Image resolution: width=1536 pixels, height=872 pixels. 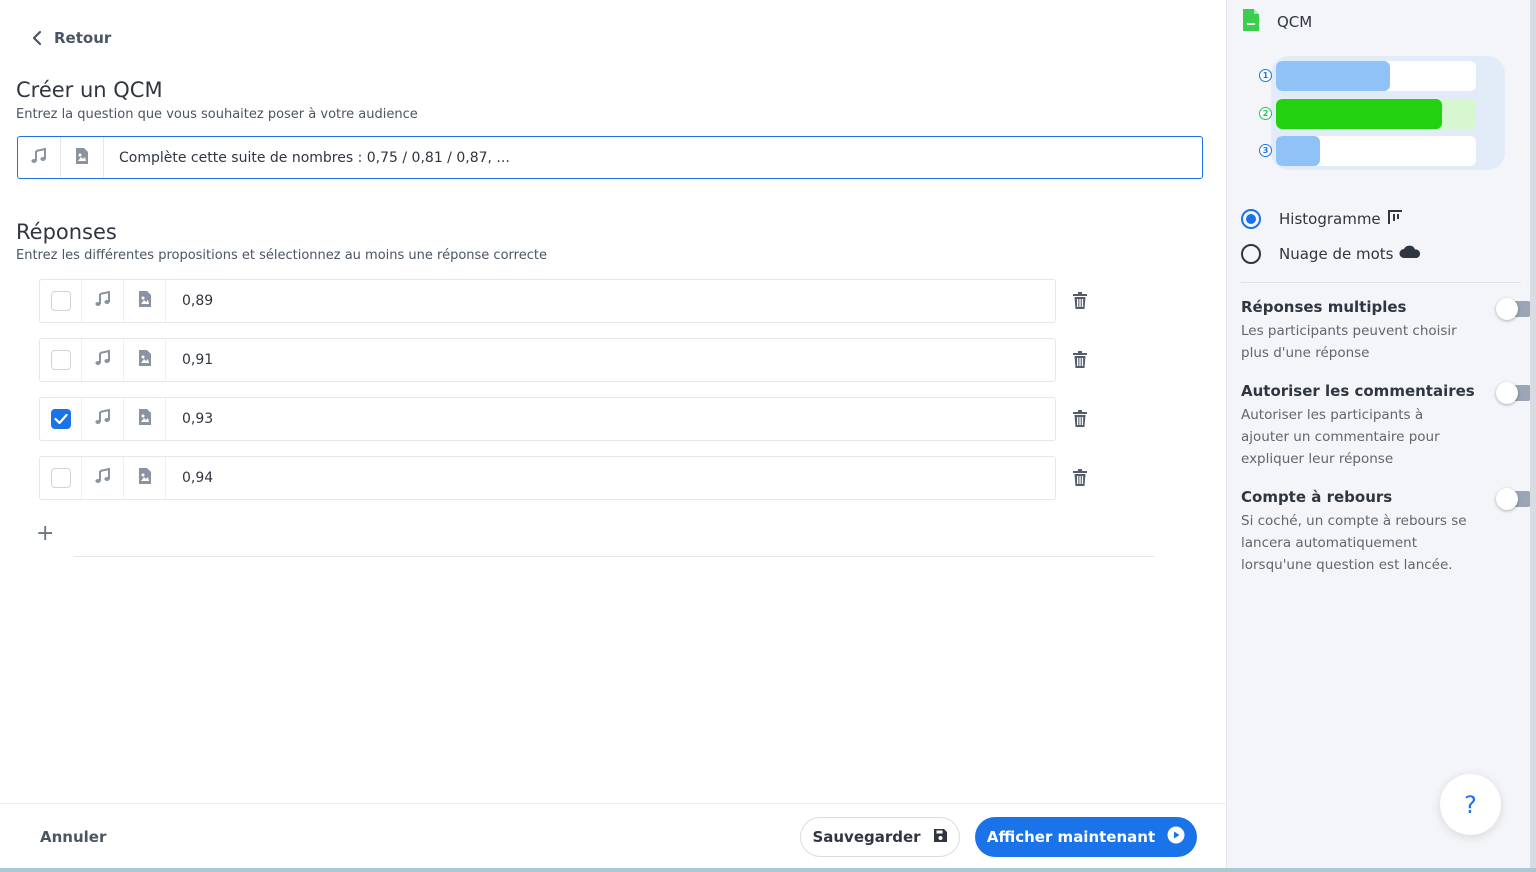 I want to click on preview-bar-row: 2, so click(x=1366, y=114).